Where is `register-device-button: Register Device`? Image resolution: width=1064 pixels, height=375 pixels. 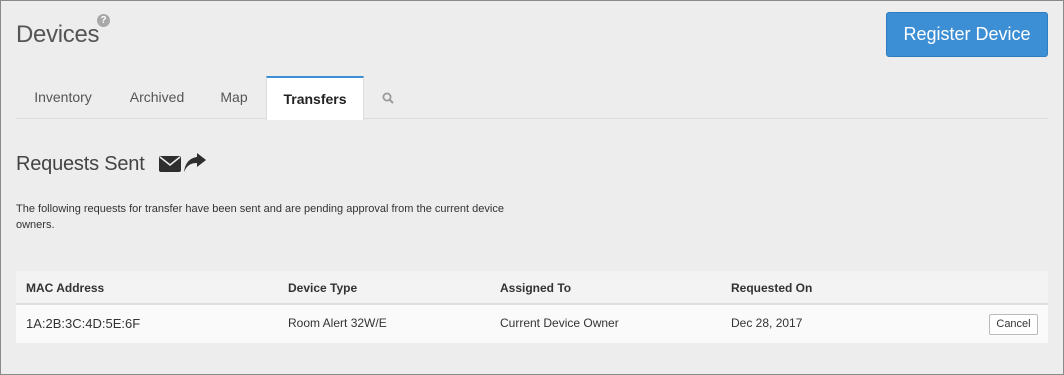 register-device-button: Register Device is located at coordinates (967, 34).